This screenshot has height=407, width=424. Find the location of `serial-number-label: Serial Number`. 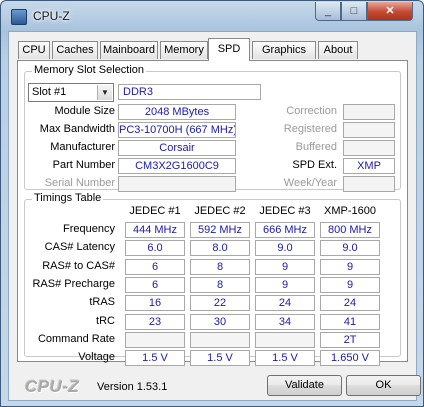

serial-number-label: Serial Number is located at coordinates (79, 183).